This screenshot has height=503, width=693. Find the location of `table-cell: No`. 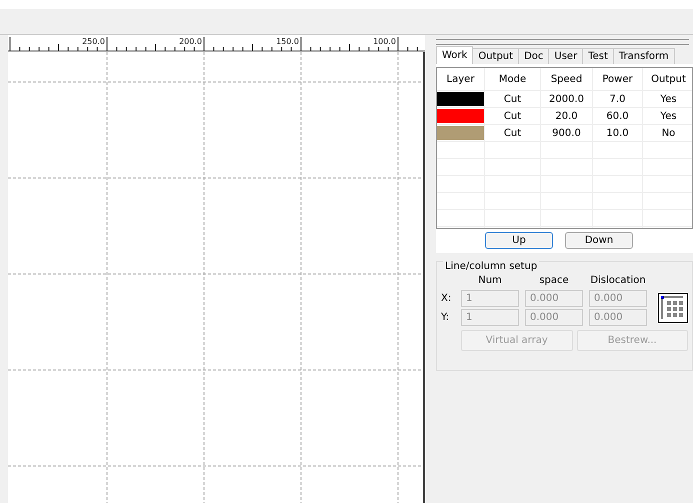

table-cell: No is located at coordinates (667, 133).